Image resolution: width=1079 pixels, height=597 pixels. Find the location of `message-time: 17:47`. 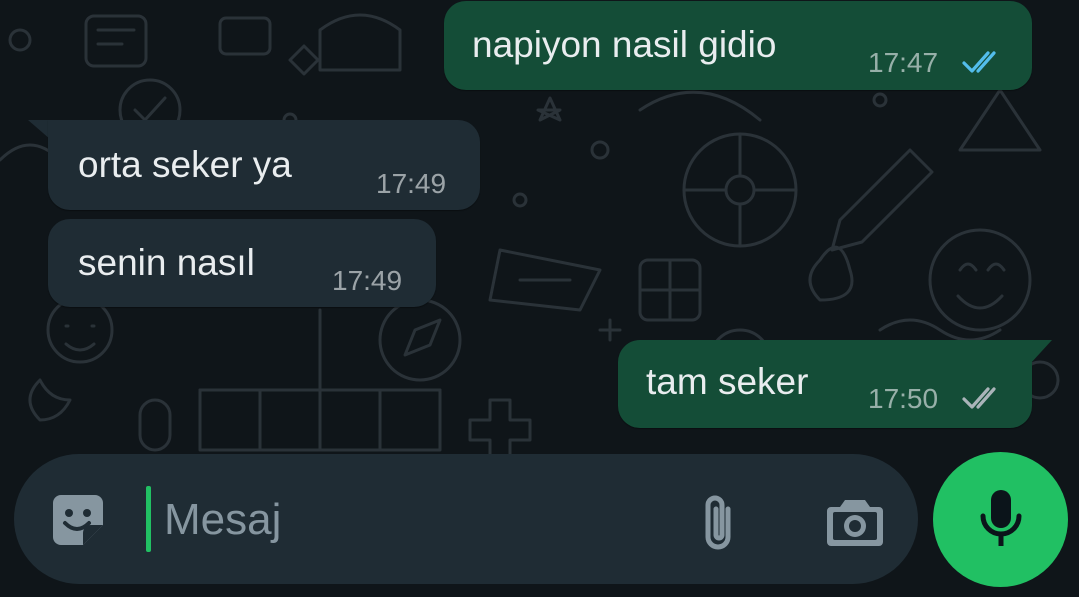

message-time: 17:47 is located at coordinates (903, 62).